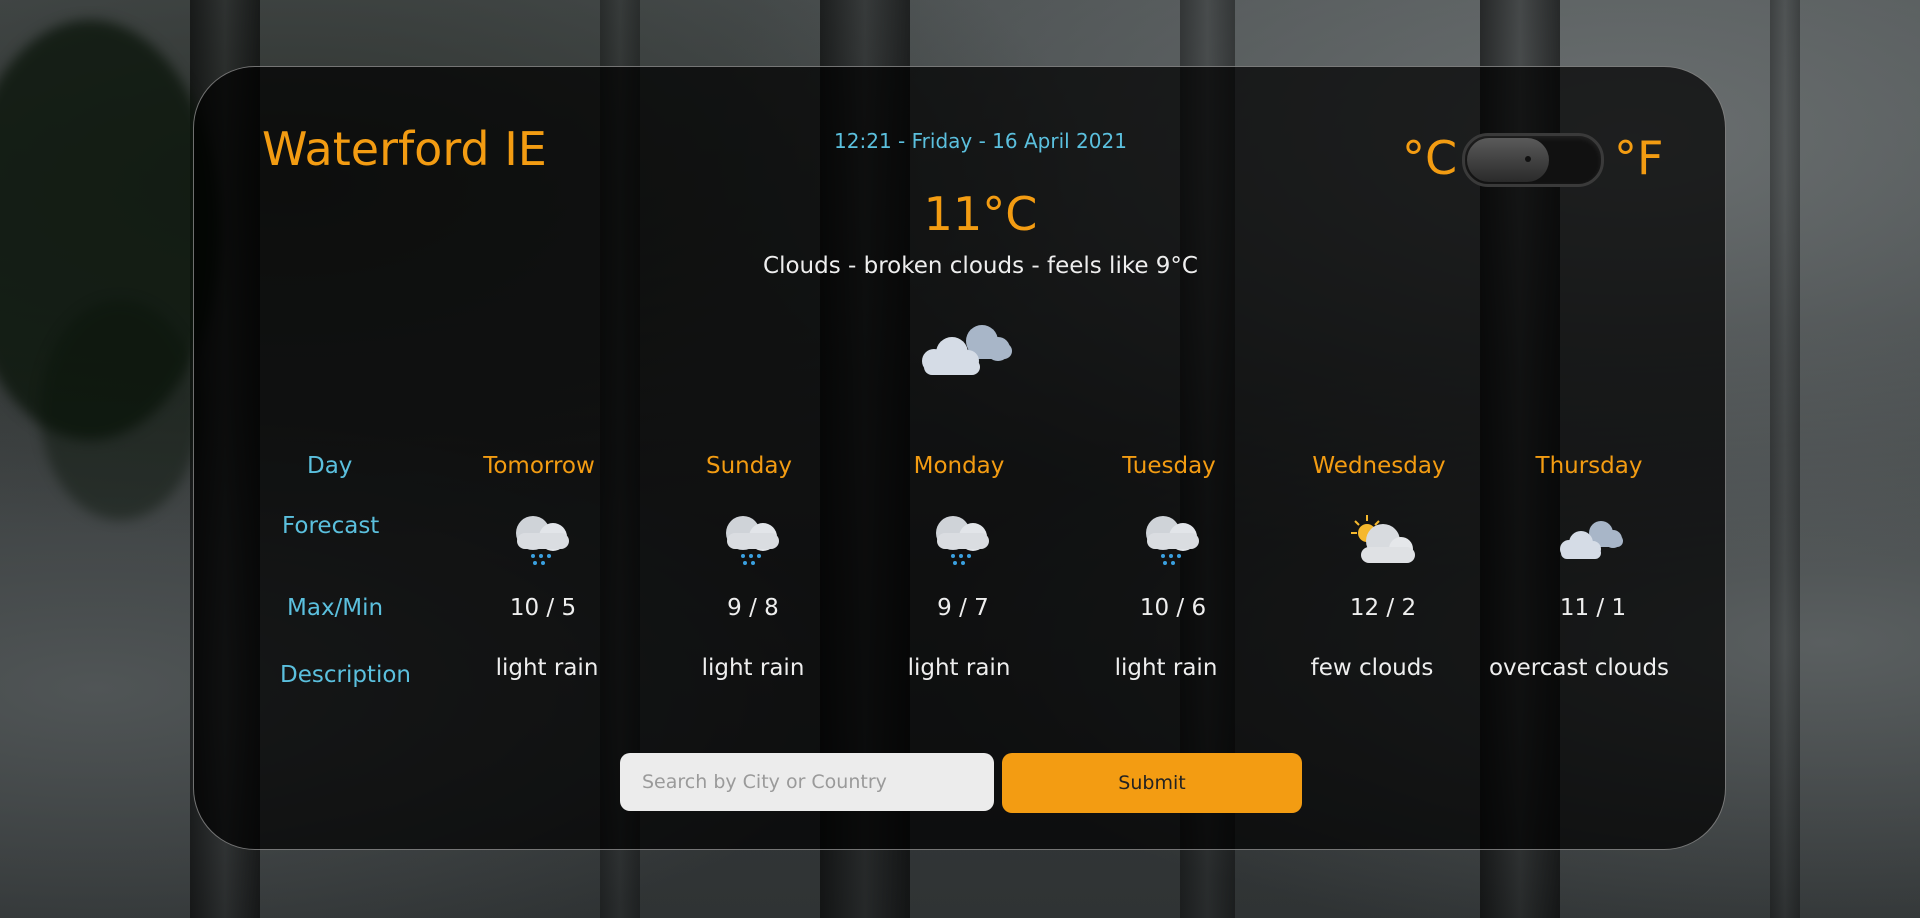  Describe the element at coordinates (1372, 668) in the screenshot. I see `forecast-description: few clouds` at that location.